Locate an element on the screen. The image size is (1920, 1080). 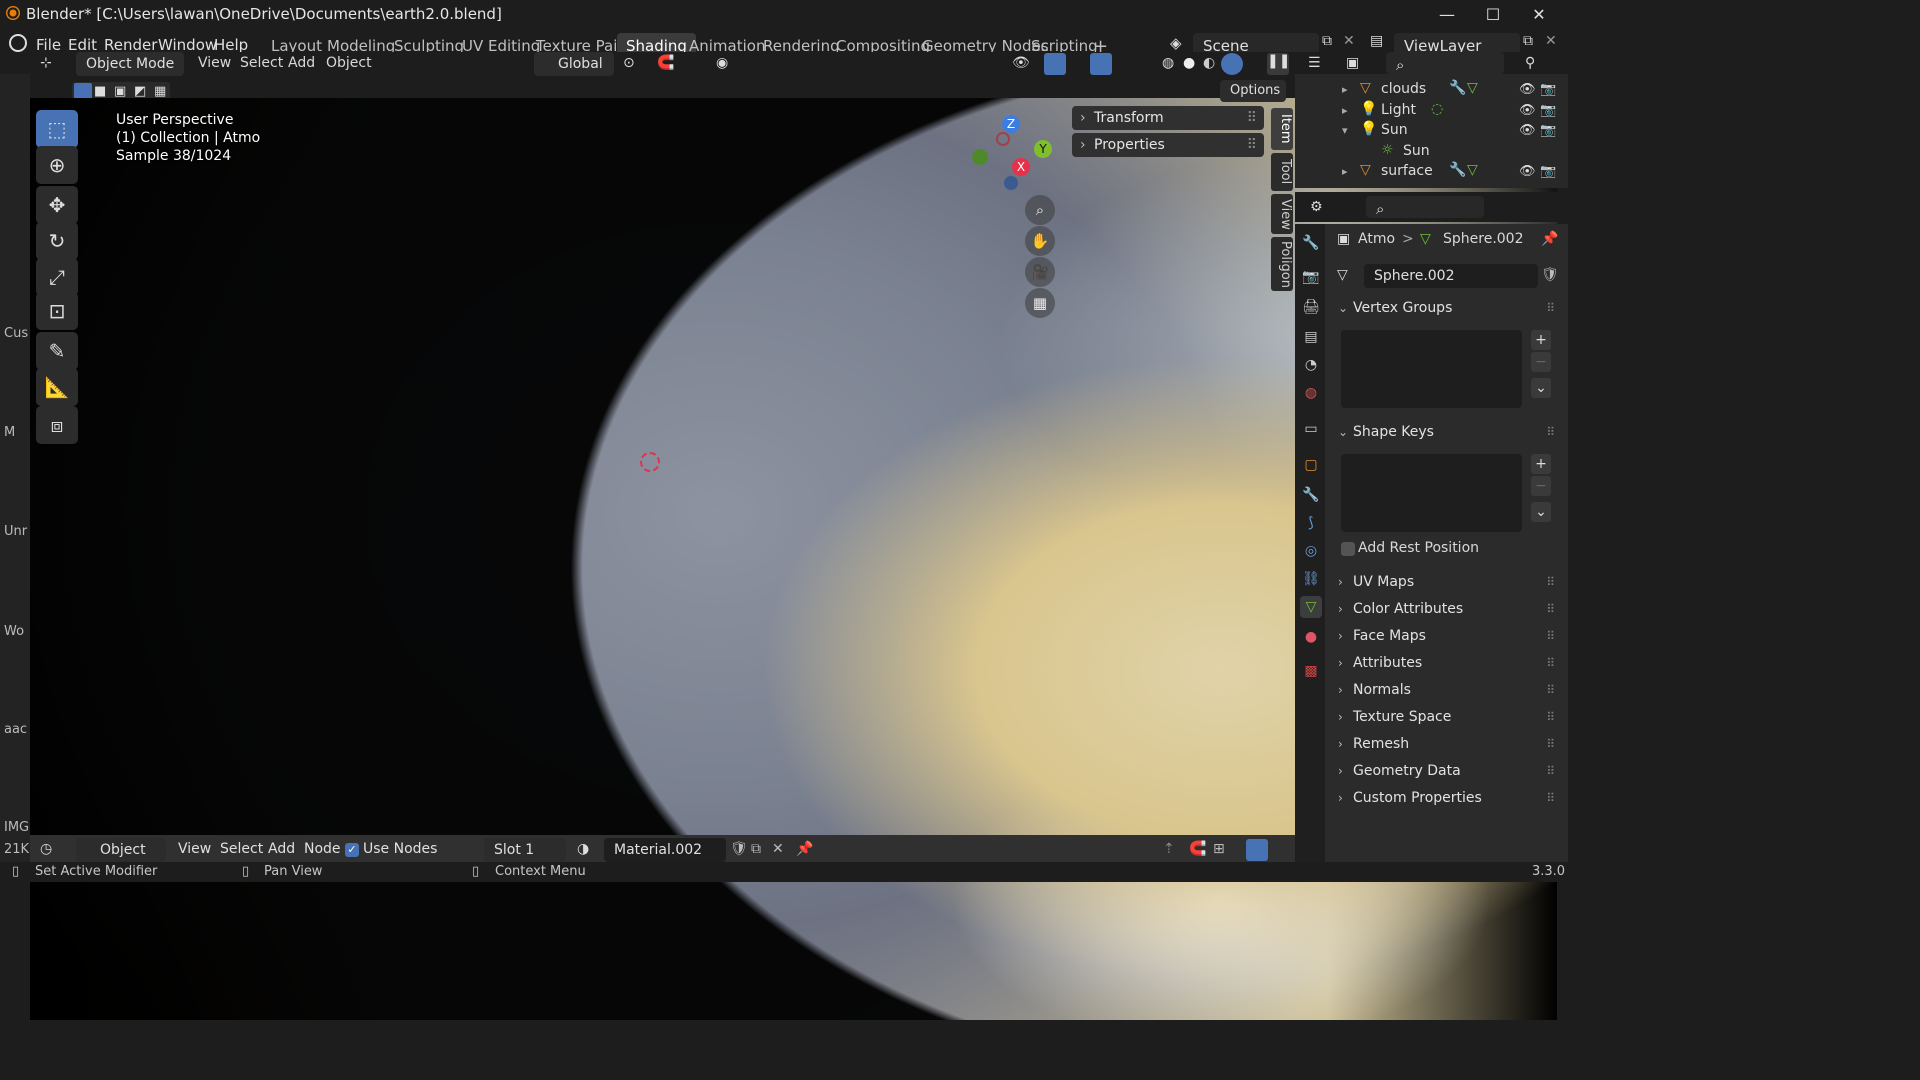
move-tool-icon: ✥ is located at coordinates (57, 205).